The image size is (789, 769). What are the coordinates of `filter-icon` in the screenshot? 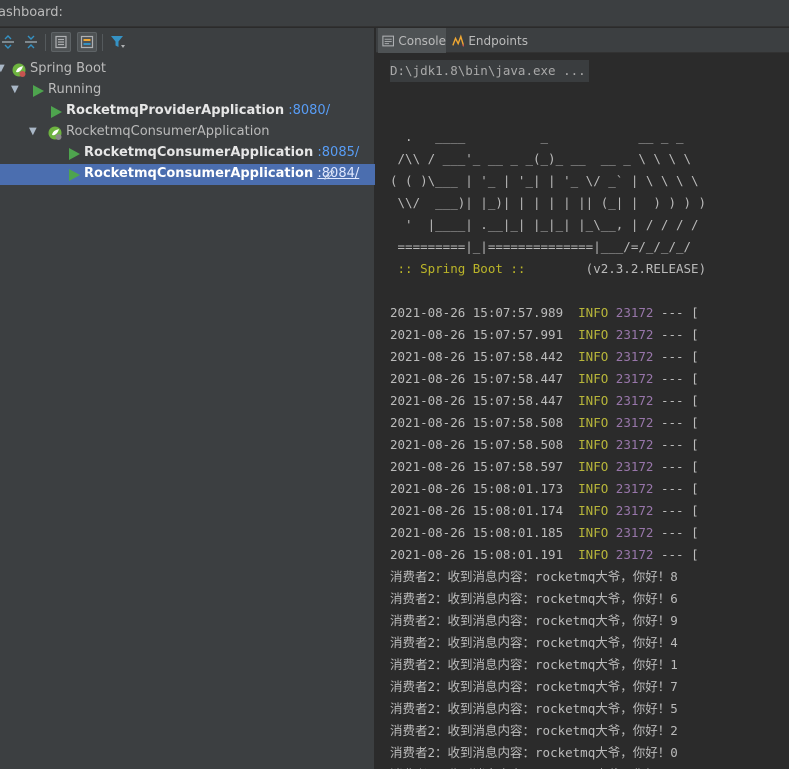 It's located at (118, 42).